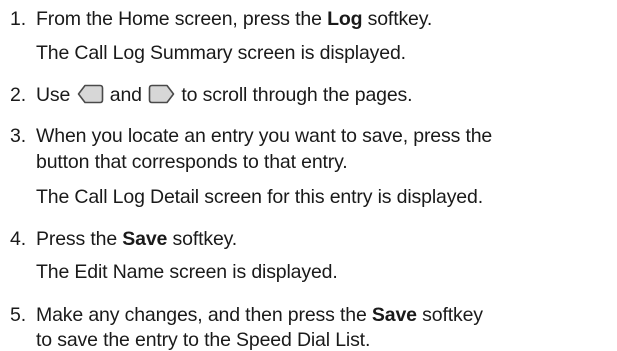 This screenshot has width=617, height=351. What do you see at coordinates (18, 19) in the screenshot?
I see `step-number: 1.` at bounding box center [18, 19].